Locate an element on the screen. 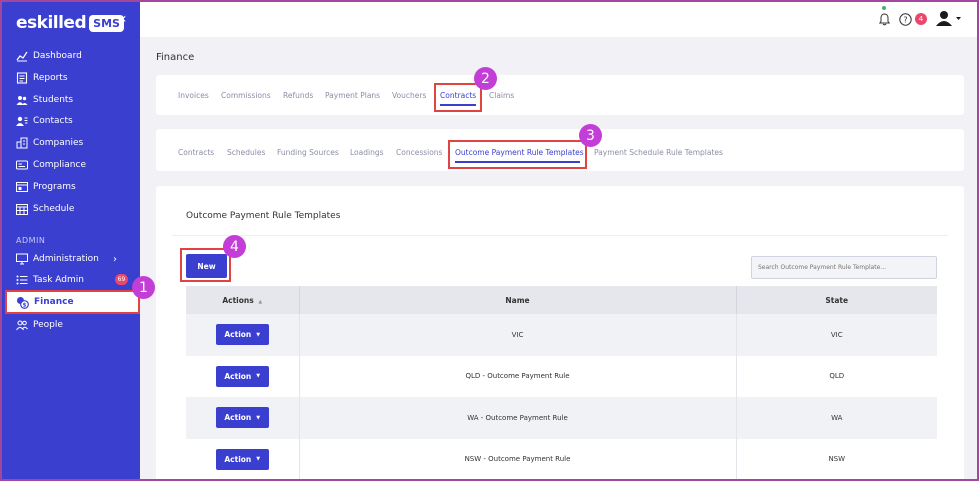 The height and width of the screenshot is (481, 979). step-marker-1: 1 is located at coordinates (143, 287).